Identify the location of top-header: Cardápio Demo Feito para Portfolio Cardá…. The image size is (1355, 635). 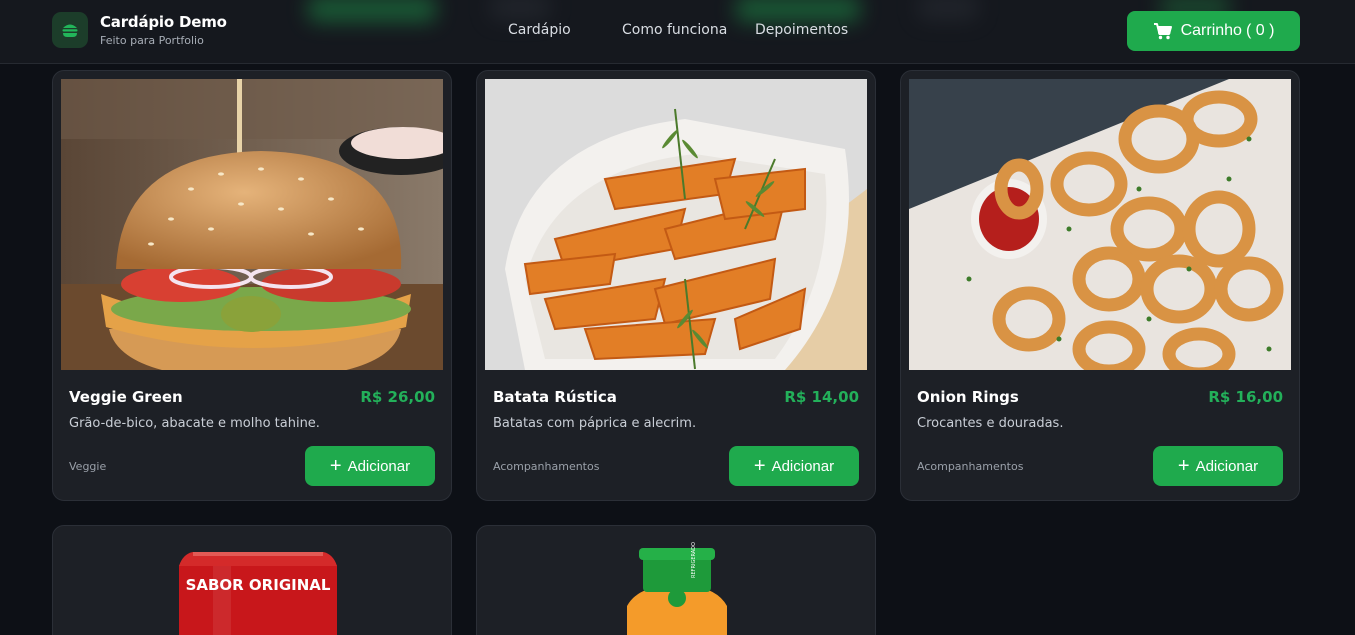
(677, 32).